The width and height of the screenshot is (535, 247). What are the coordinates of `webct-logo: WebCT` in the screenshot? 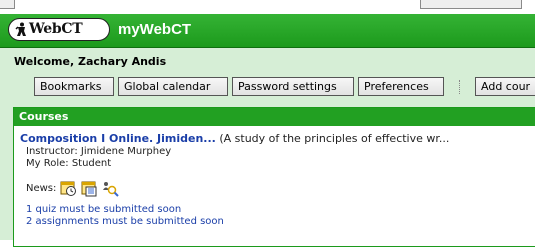 It's located at (59, 29).